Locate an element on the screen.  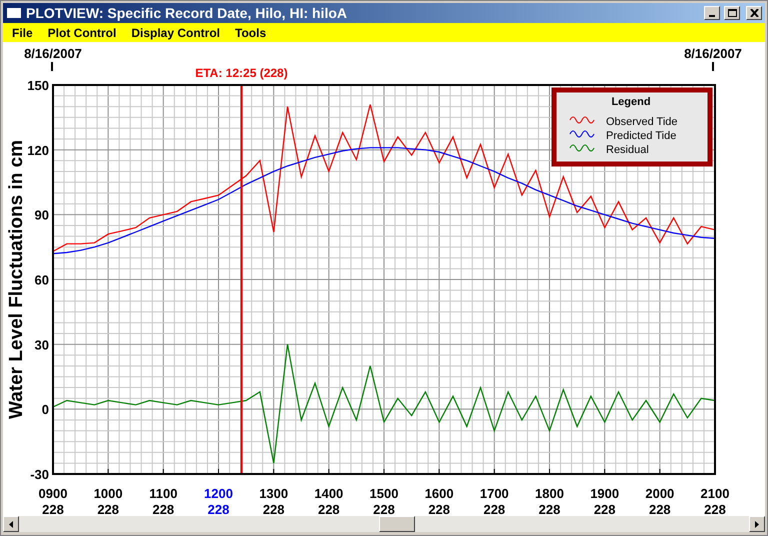
right-arrow-icon is located at coordinates (757, 524).